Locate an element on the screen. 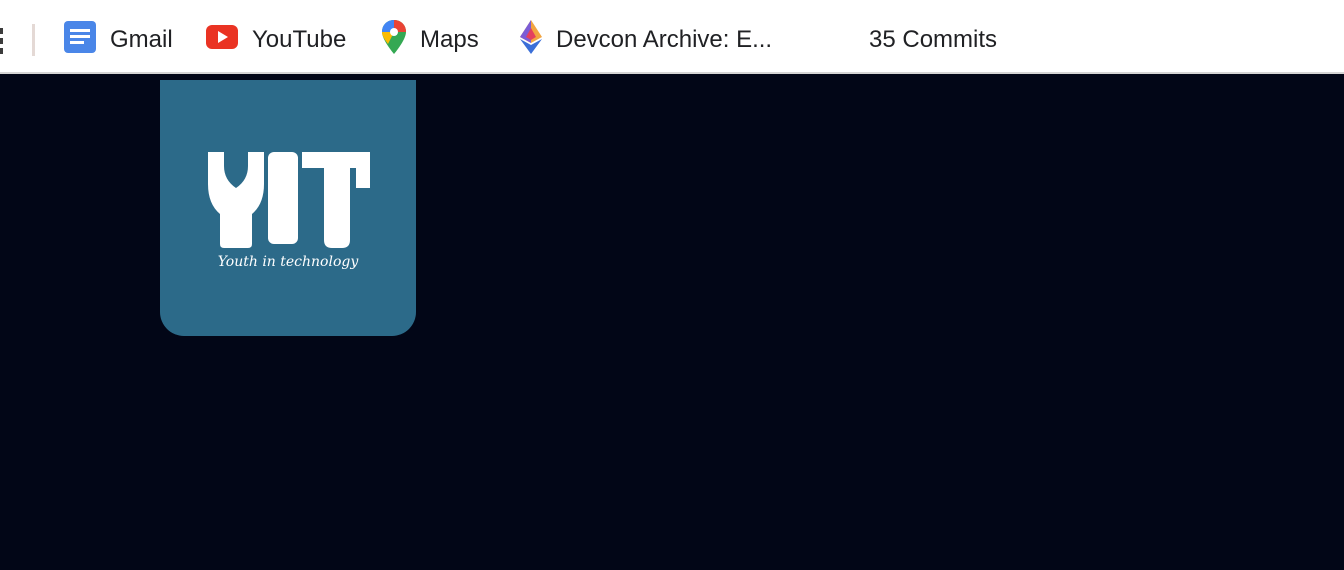 Image resolution: width=1344 pixels, height=570 pixels. google-docs-icon is located at coordinates (80, 40).